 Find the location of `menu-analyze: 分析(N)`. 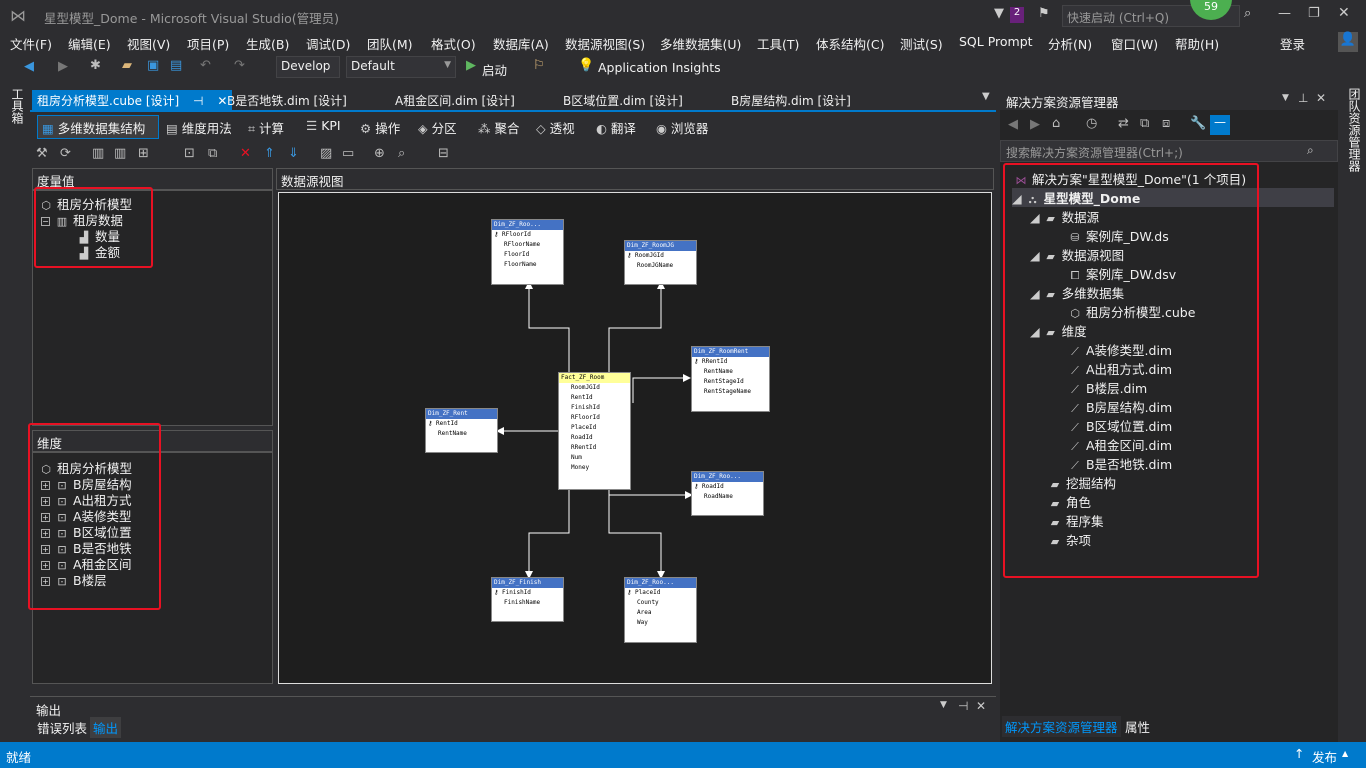

menu-analyze: 分析(N) is located at coordinates (1070, 43).